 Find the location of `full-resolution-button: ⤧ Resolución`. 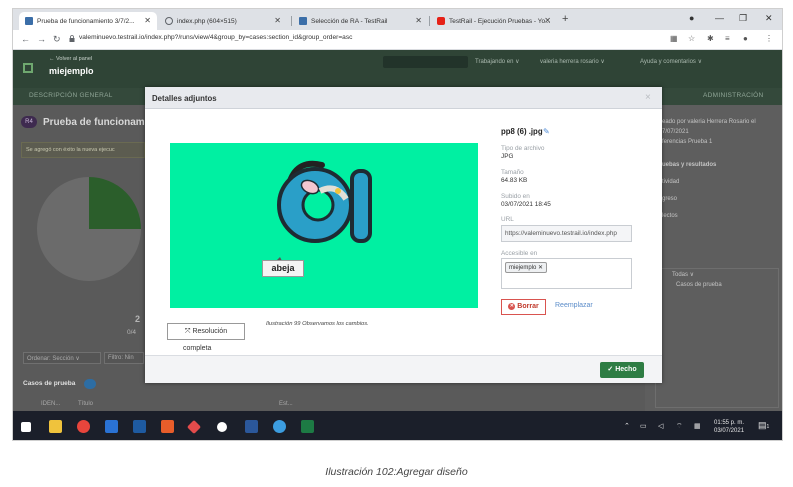

full-resolution-button: ⤧ Resolución is located at coordinates (206, 331).